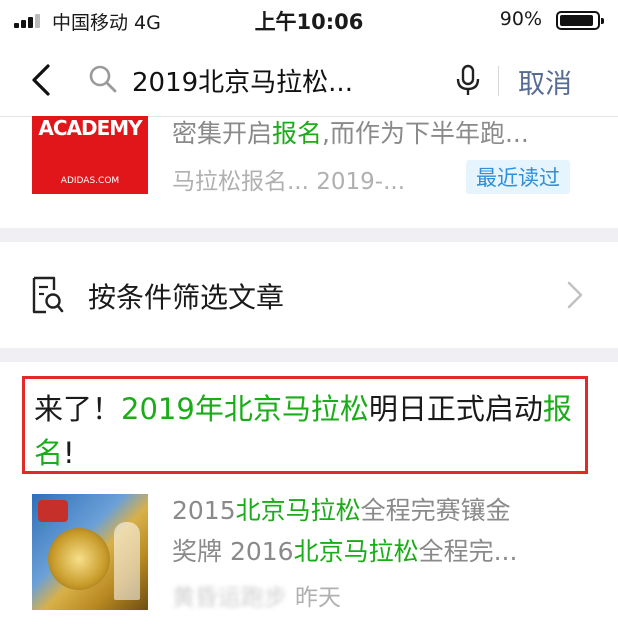 This screenshot has width=618, height=643. I want to click on article-thumbnail, so click(90, 552).